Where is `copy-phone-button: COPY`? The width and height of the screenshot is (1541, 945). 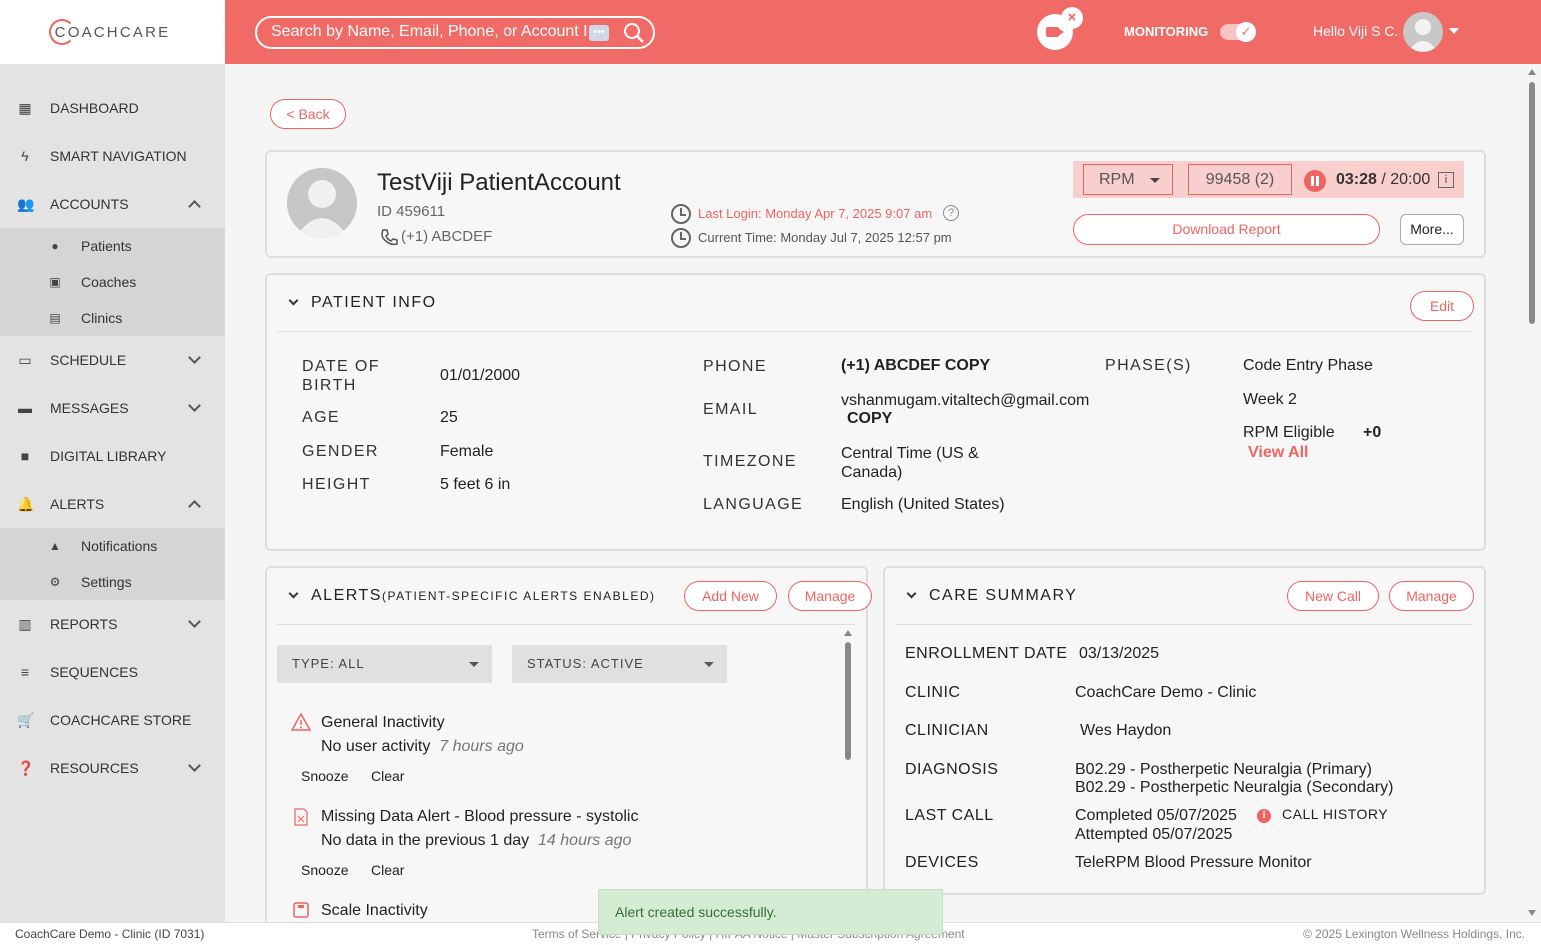 copy-phone-button: COPY is located at coordinates (967, 365).